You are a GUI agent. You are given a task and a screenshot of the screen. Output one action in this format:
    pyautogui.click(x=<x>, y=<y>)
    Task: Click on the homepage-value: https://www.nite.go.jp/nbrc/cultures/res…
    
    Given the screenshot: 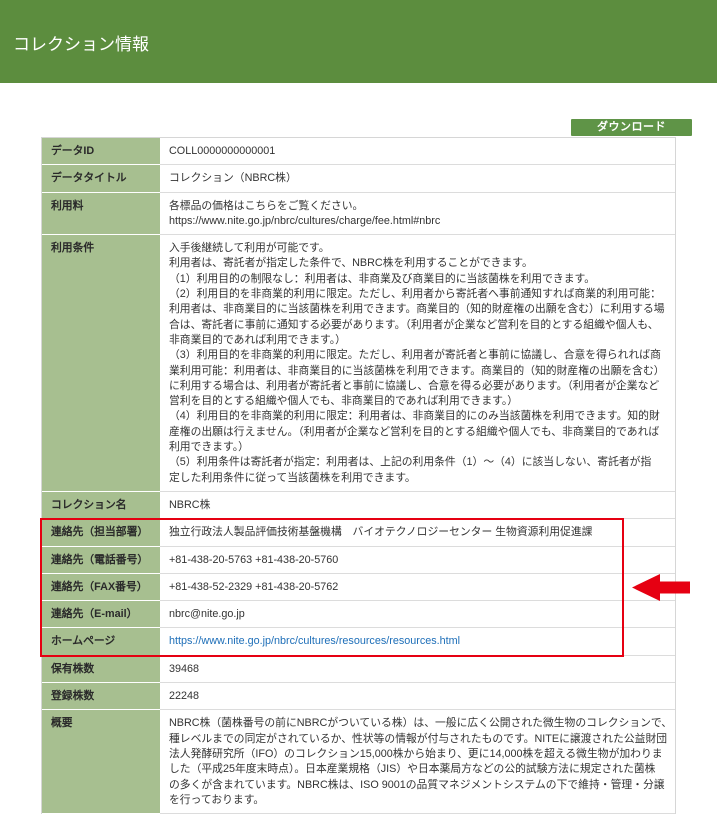 What is the action you would take?
    pyautogui.click(x=417, y=642)
    